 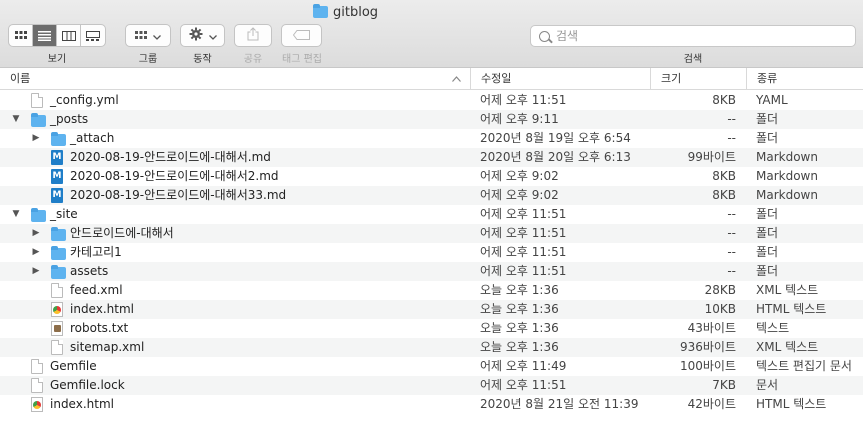 What do you see at coordinates (174, 176) in the screenshot?
I see `file-name: 2020-08-19-안드로이드에-대해서2.md` at bounding box center [174, 176].